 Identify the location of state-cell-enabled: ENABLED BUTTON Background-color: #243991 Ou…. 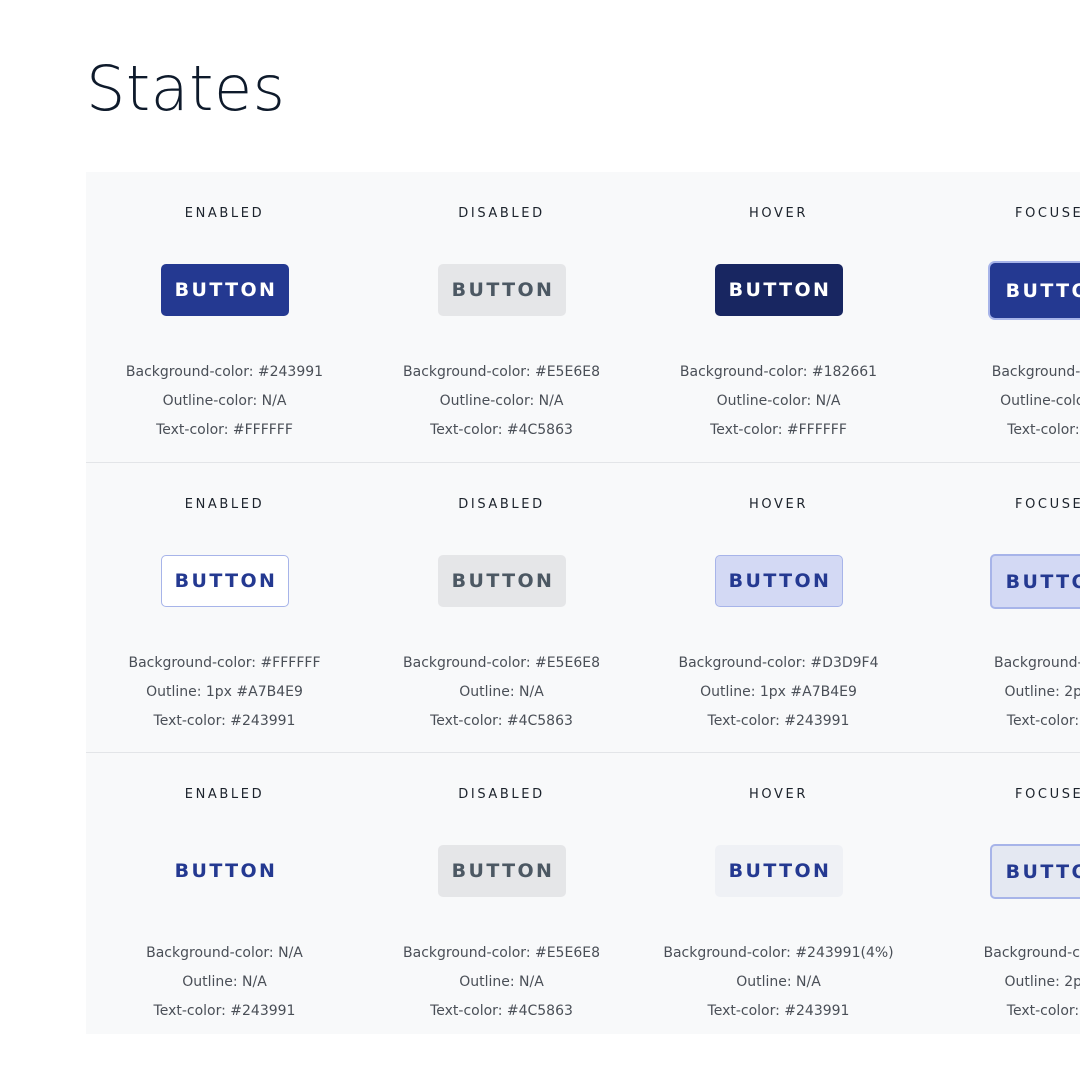
(224, 317).